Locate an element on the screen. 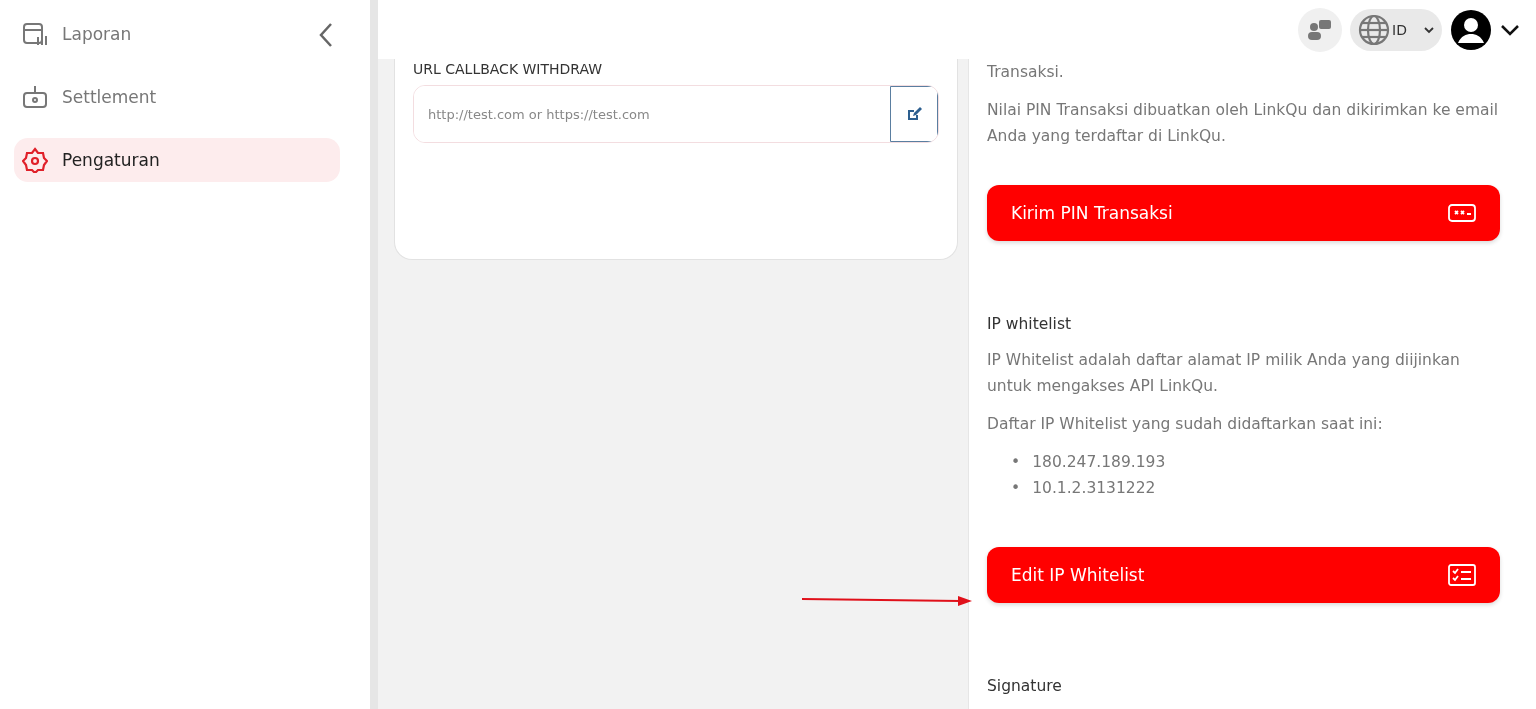  globe-icon is located at coordinates (1374, 29).